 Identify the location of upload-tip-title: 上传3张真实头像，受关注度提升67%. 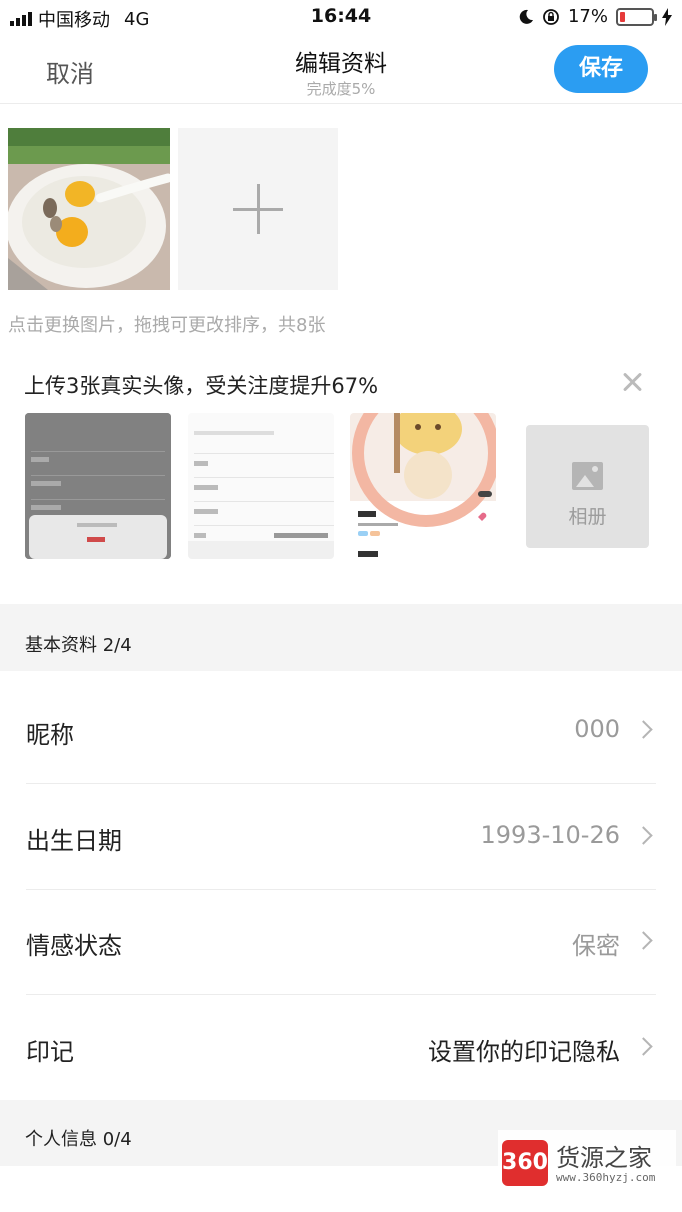
(201, 386).